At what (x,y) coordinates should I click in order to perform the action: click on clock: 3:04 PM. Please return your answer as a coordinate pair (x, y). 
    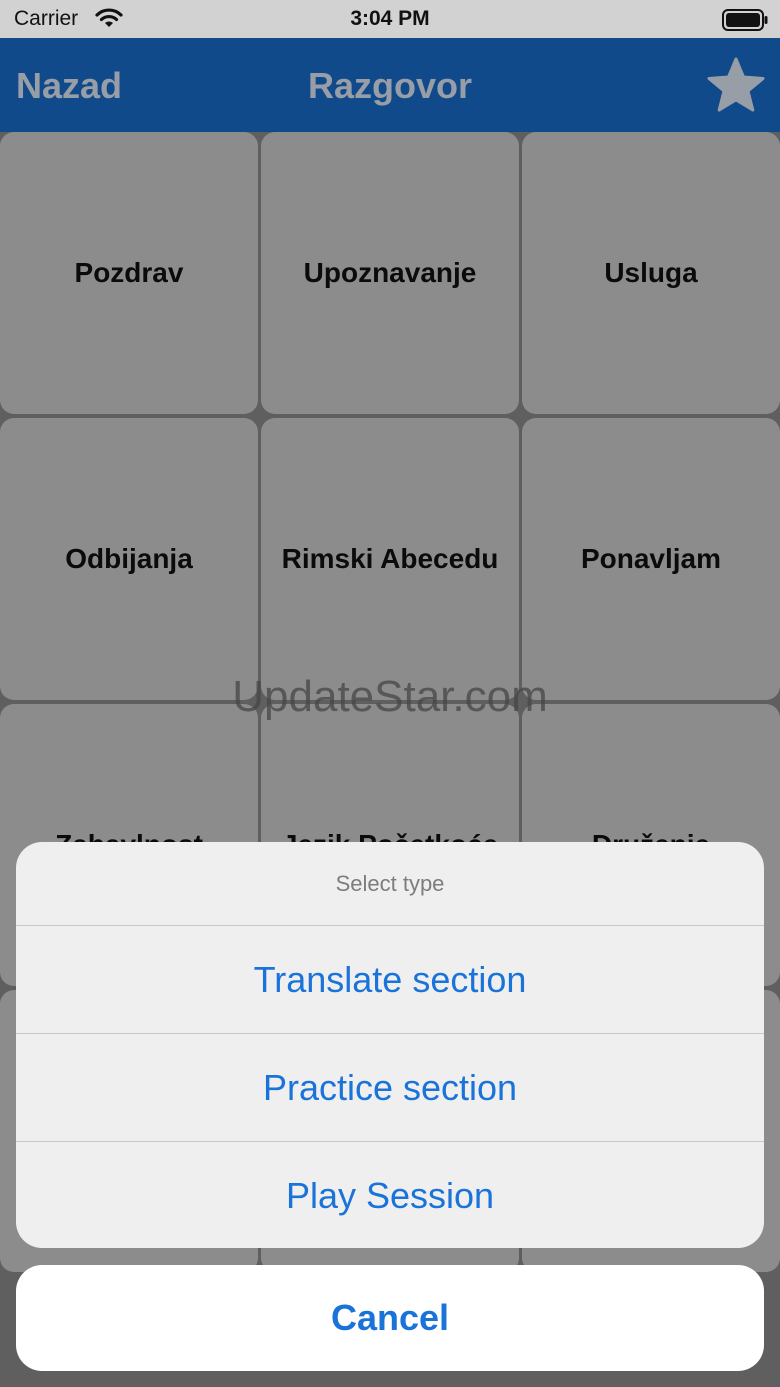
    Looking at the image, I should click on (390, 18).